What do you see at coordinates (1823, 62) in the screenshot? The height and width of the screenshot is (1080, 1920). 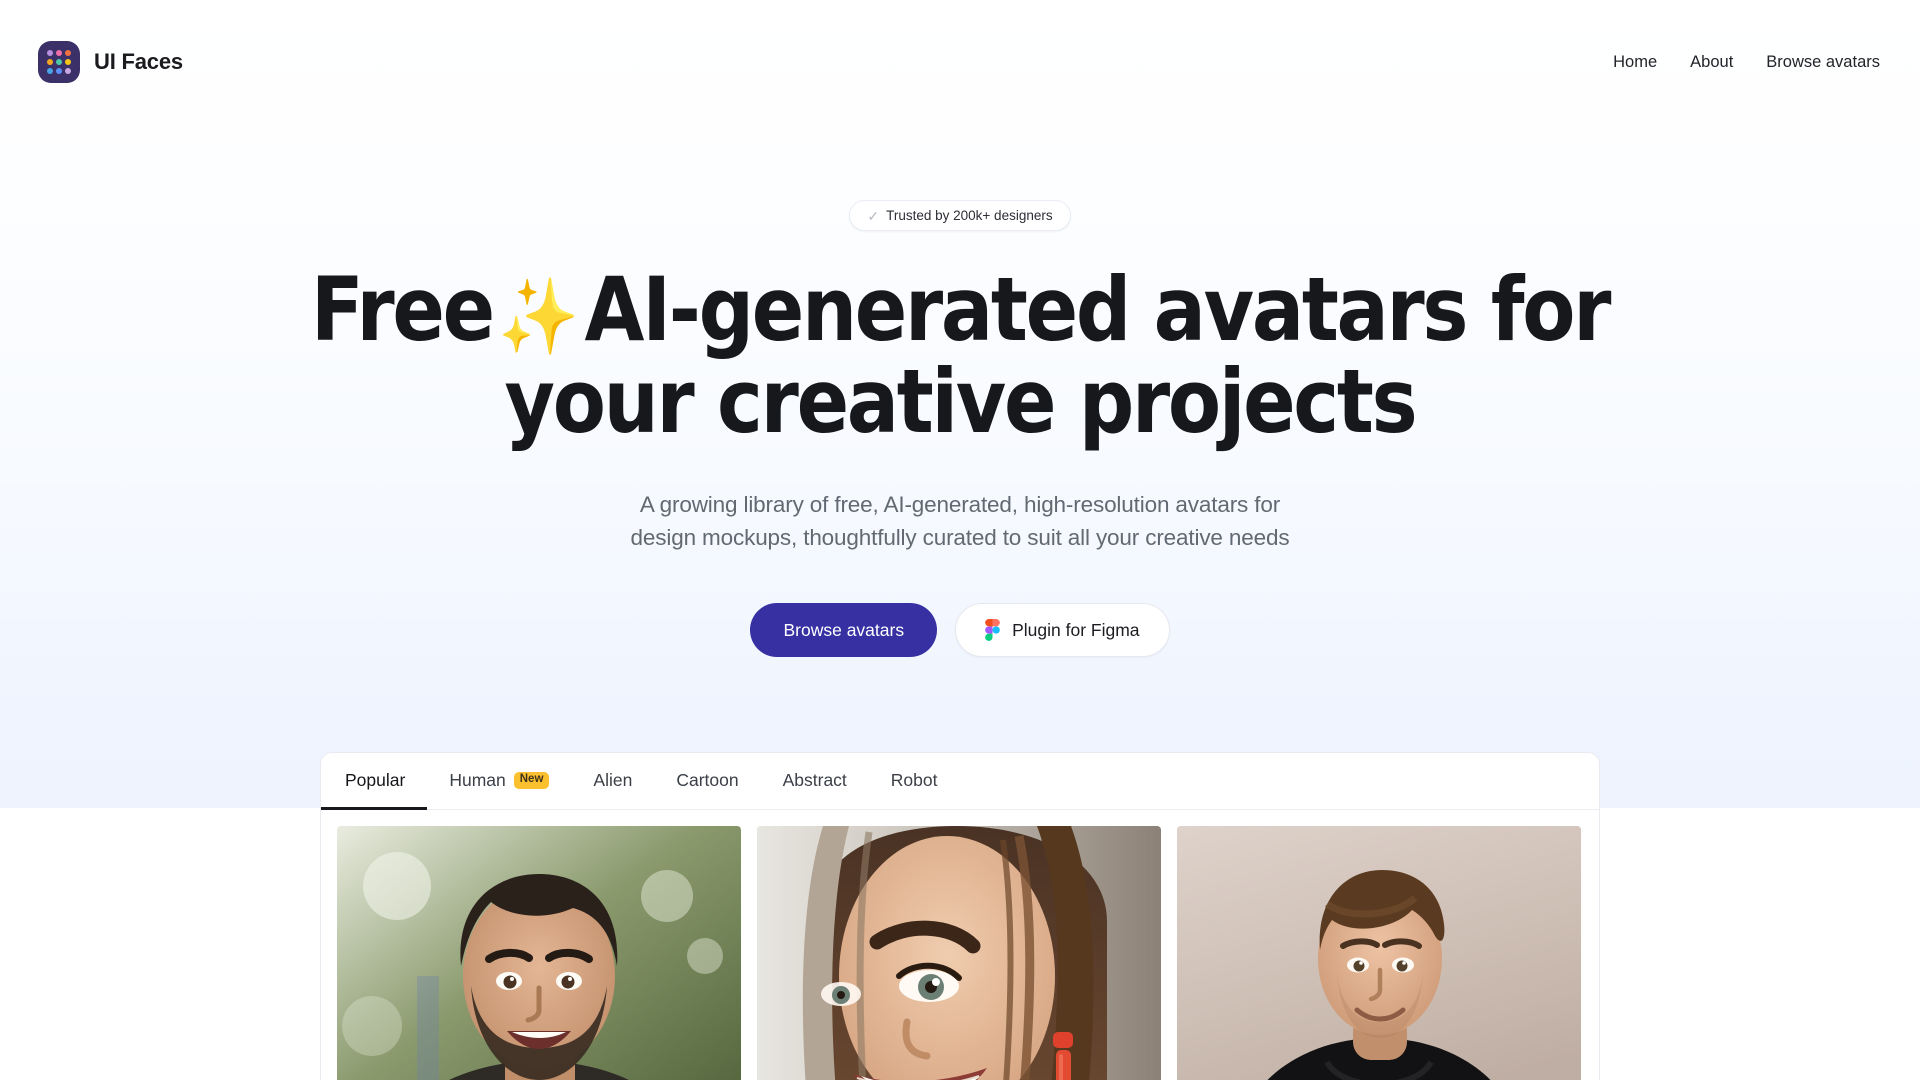 I see `nav-item-browse-avatars: Browse avatars` at bounding box center [1823, 62].